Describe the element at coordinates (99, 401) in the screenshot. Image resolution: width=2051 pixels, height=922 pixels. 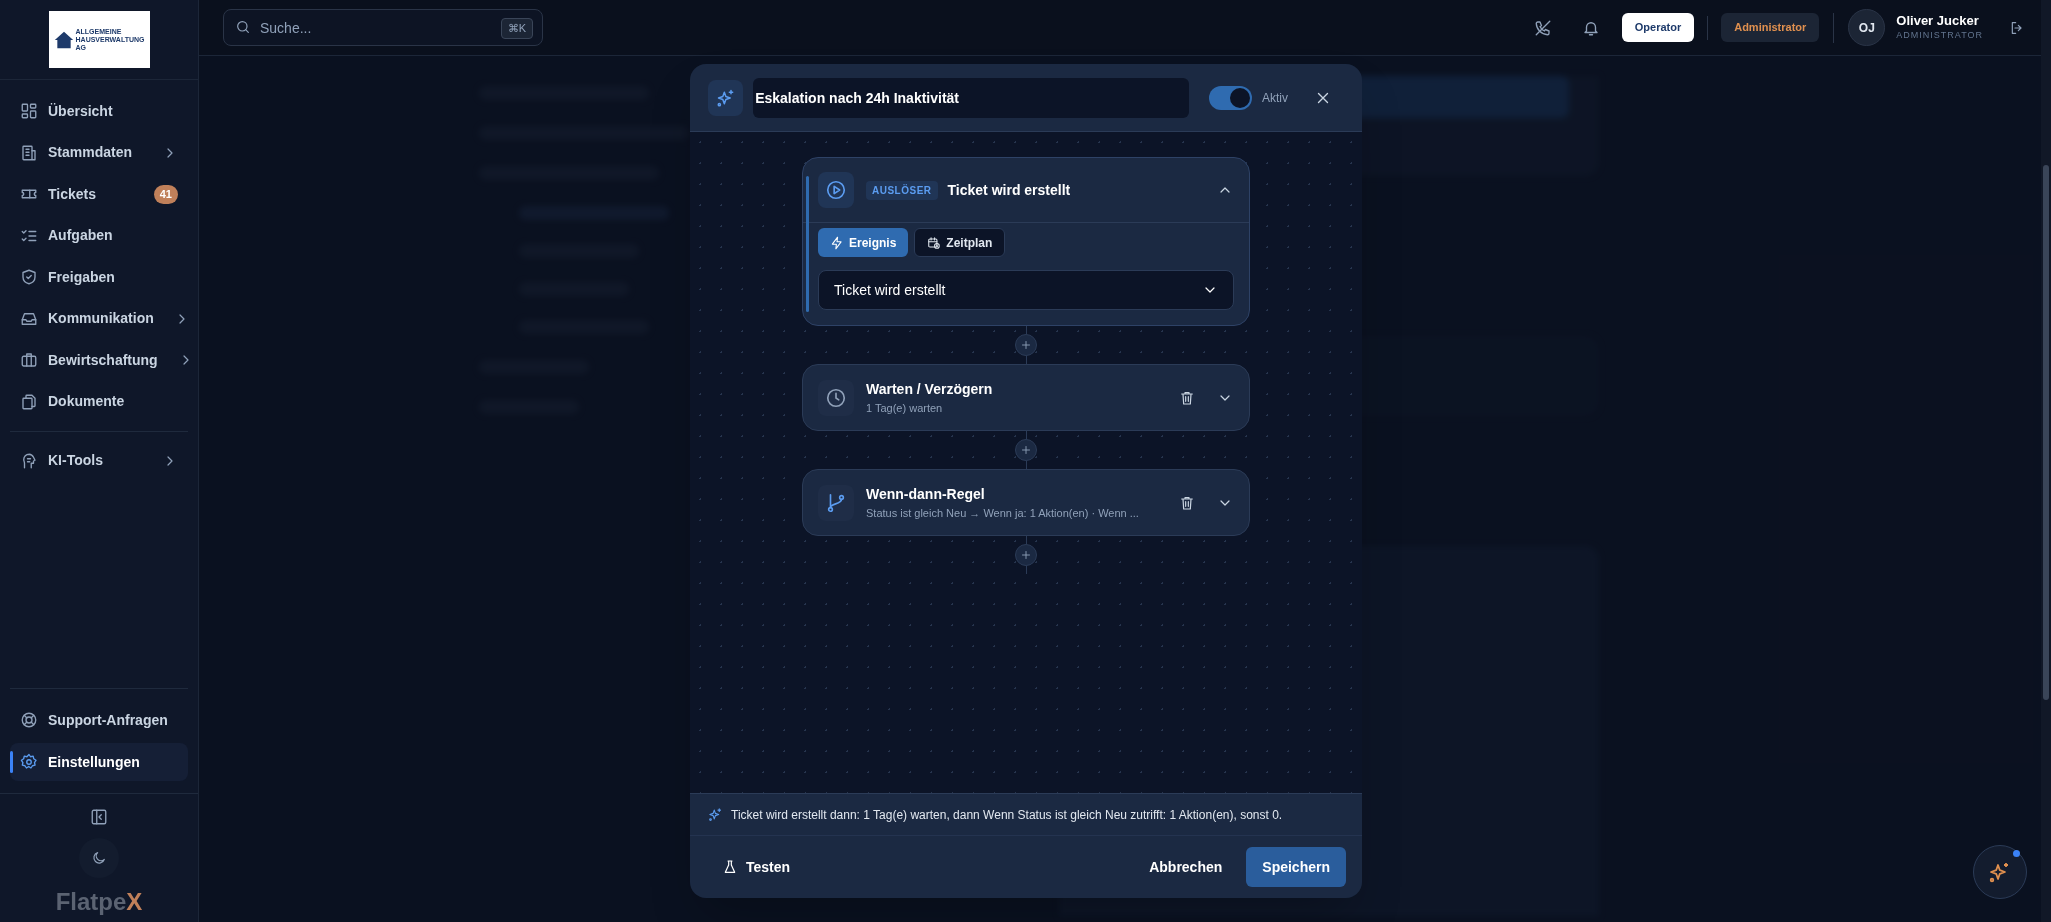
I see `sidebar-item: Dokumente` at that location.